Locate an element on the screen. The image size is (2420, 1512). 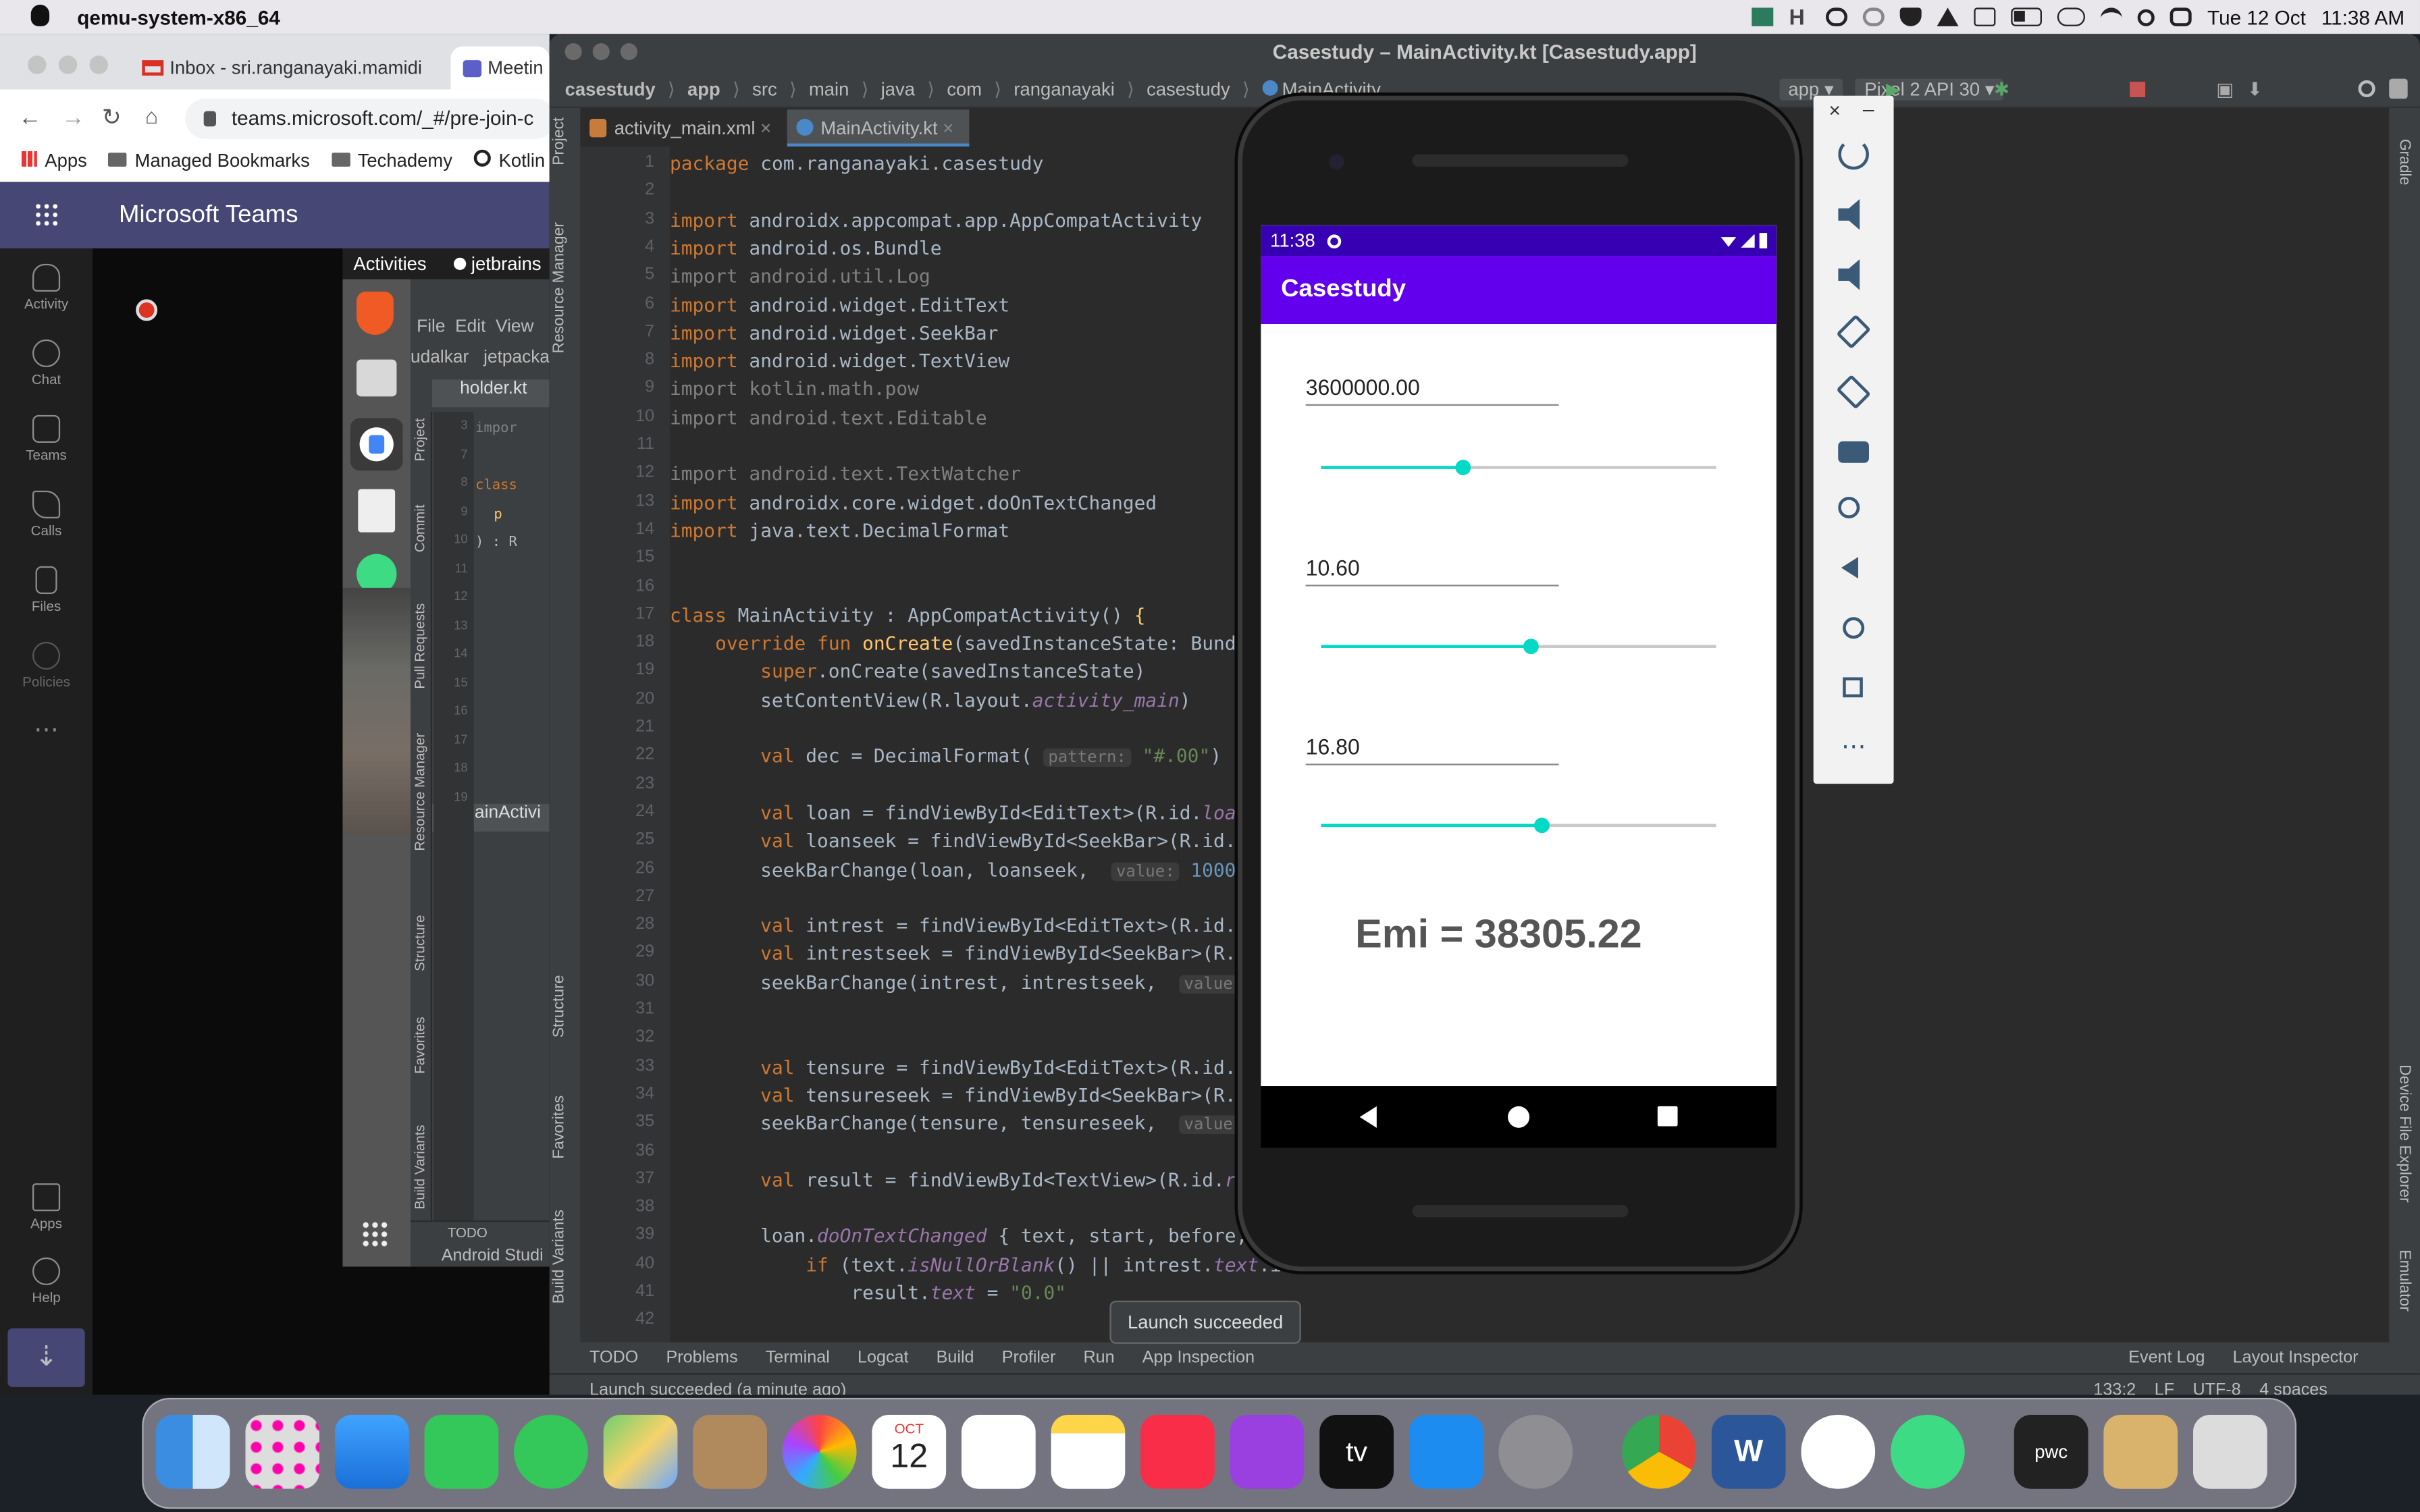
forward-icon: → is located at coordinates (72, 118).